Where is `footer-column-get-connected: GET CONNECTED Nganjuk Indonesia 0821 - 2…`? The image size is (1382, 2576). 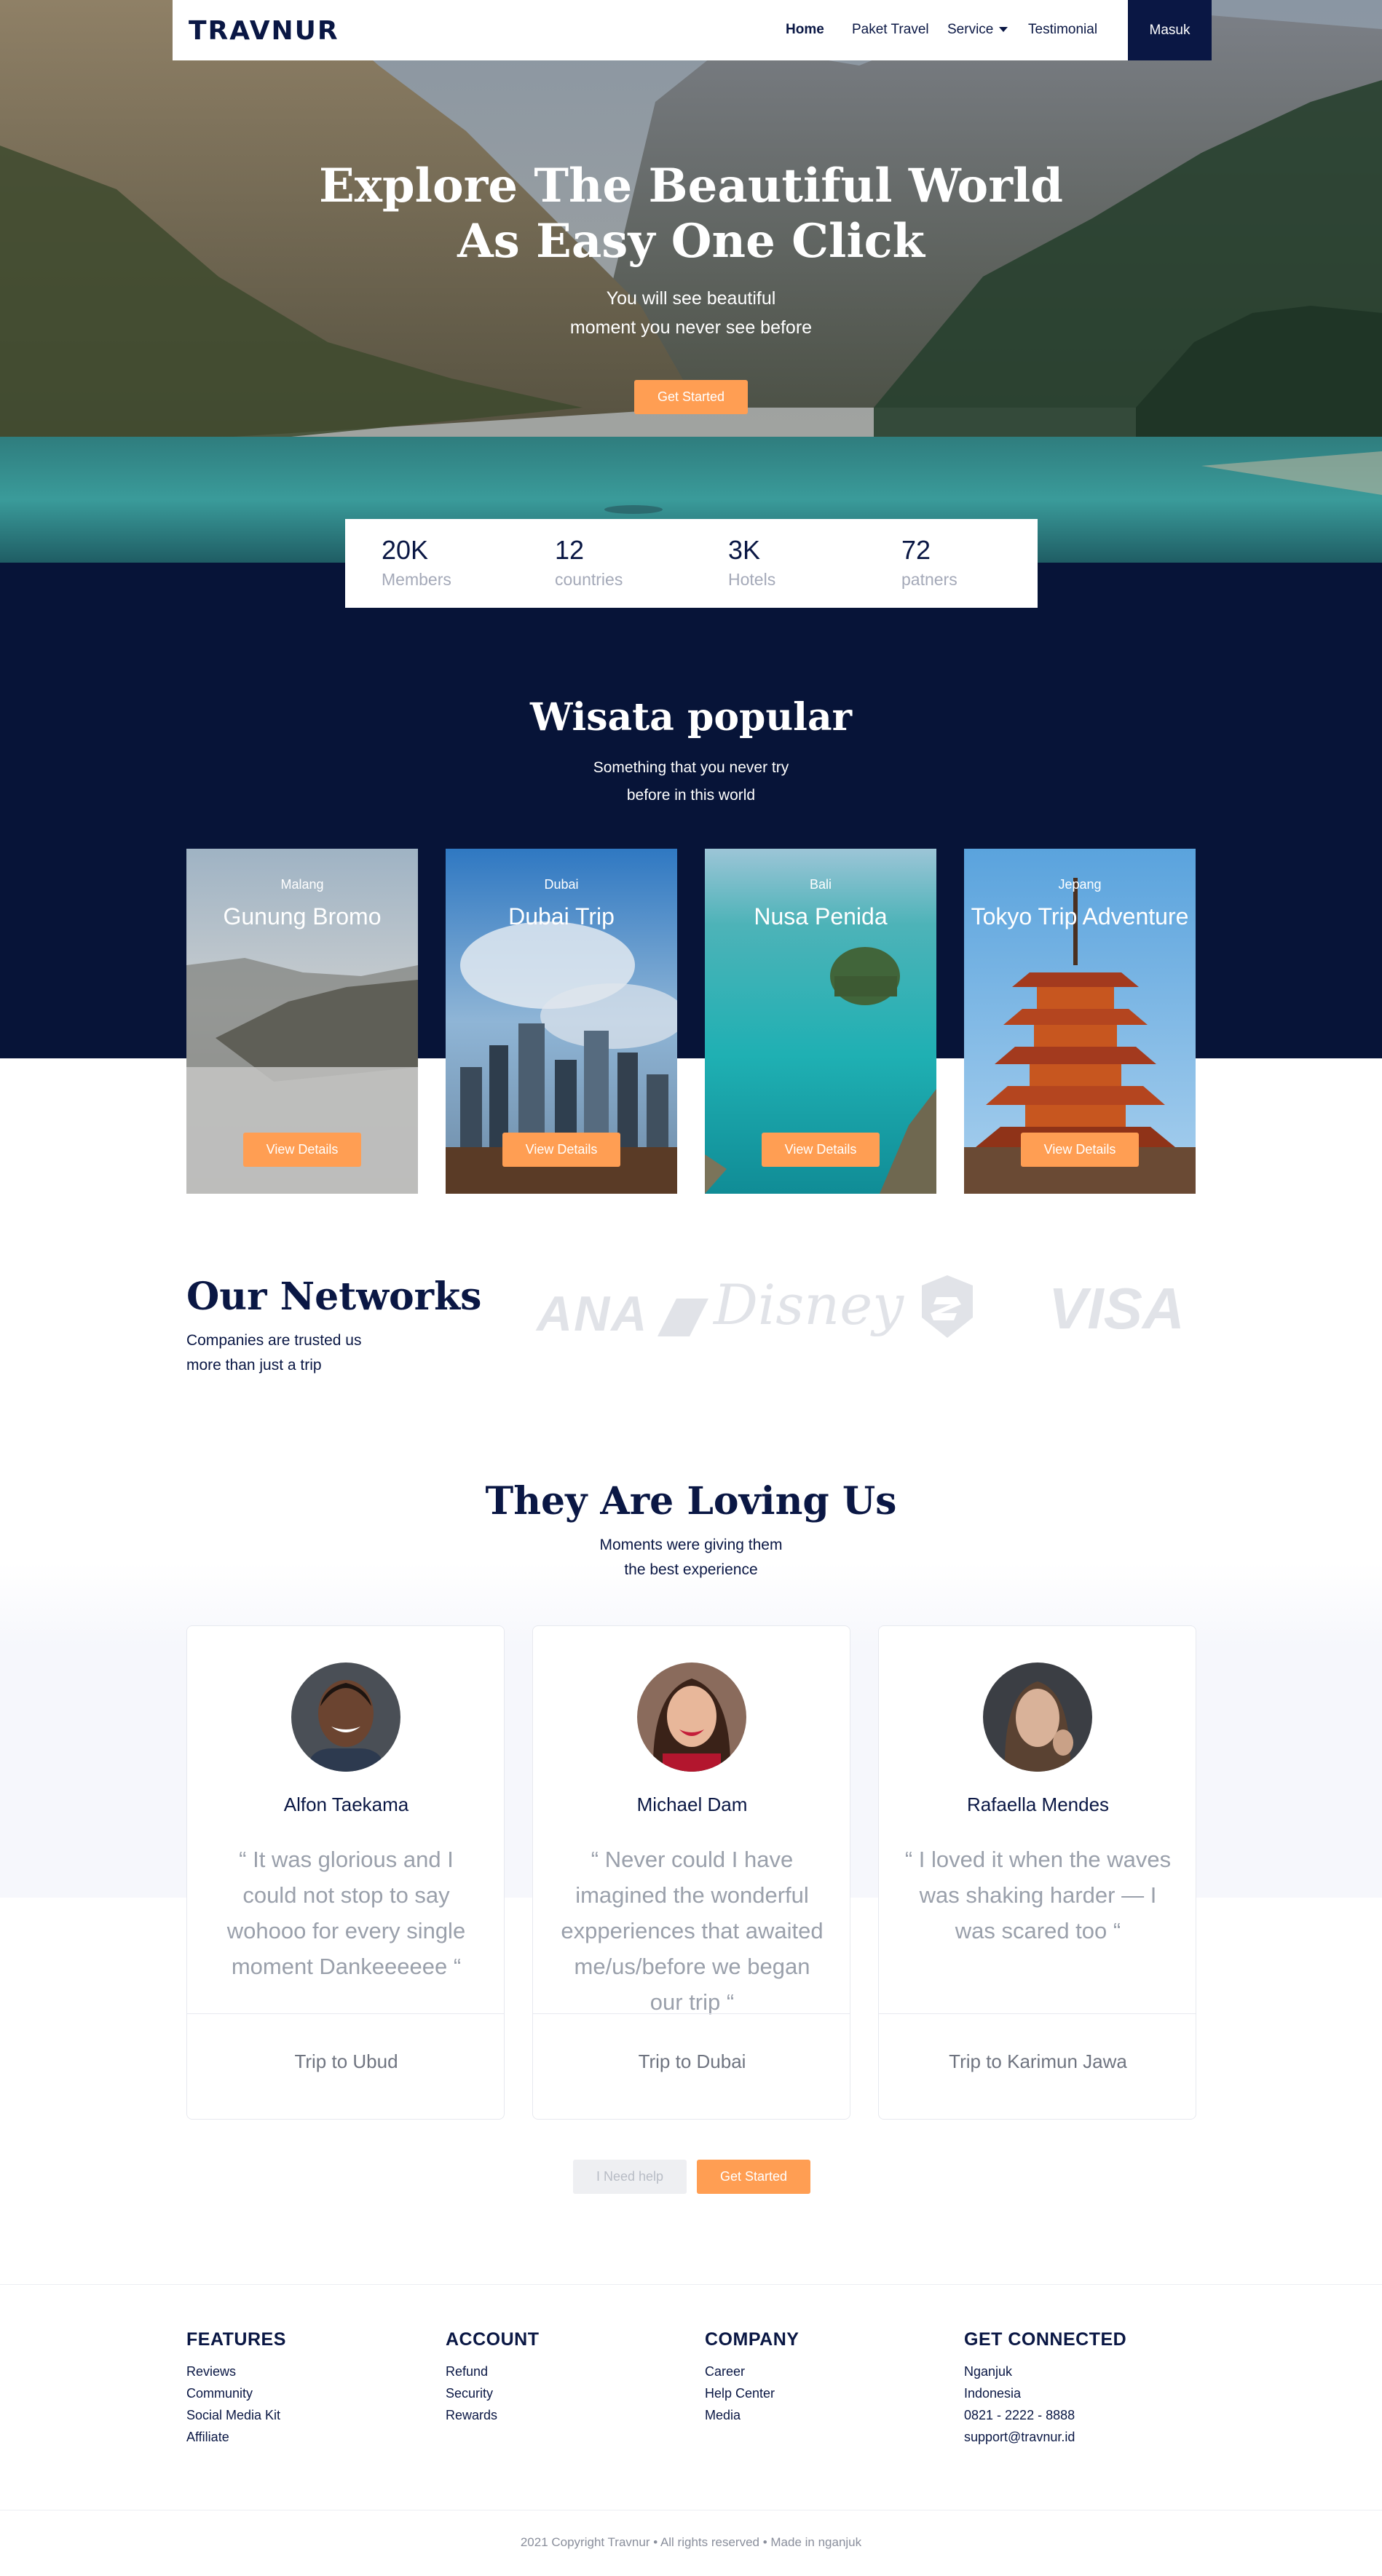 footer-column-get-connected: GET CONNECTED Nganjuk Indonesia 0821 - 2… is located at coordinates (1045, 2388).